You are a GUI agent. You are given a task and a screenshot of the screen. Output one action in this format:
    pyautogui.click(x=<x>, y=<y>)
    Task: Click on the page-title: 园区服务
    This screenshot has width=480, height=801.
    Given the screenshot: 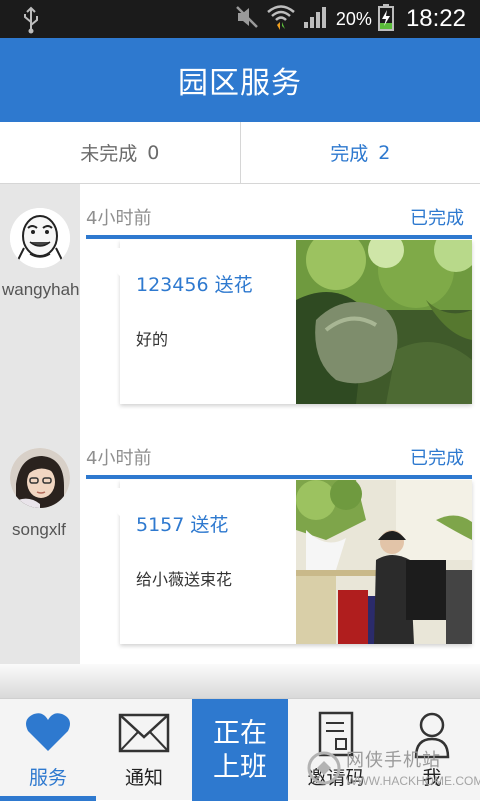 What is the action you would take?
    pyautogui.click(x=240, y=80)
    